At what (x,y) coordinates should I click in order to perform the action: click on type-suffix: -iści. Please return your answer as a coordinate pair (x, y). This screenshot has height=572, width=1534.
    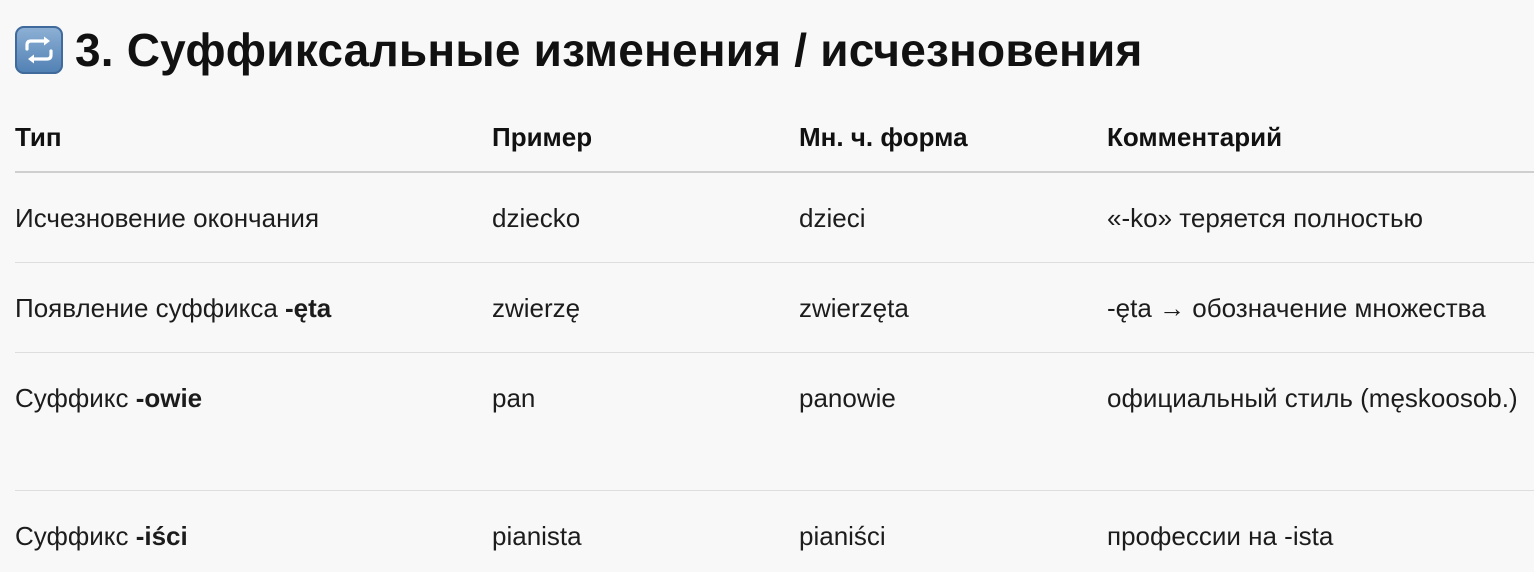
    Looking at the image, I should click on (161, 535).